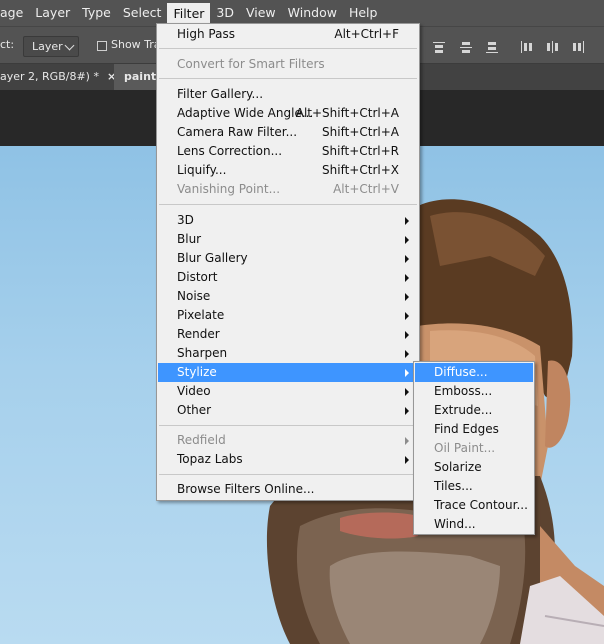 This screenshot has width=604, height=644. Describe the element at coordinates (526, 47) in the screenshot. I see `align-left-icon` at that location.